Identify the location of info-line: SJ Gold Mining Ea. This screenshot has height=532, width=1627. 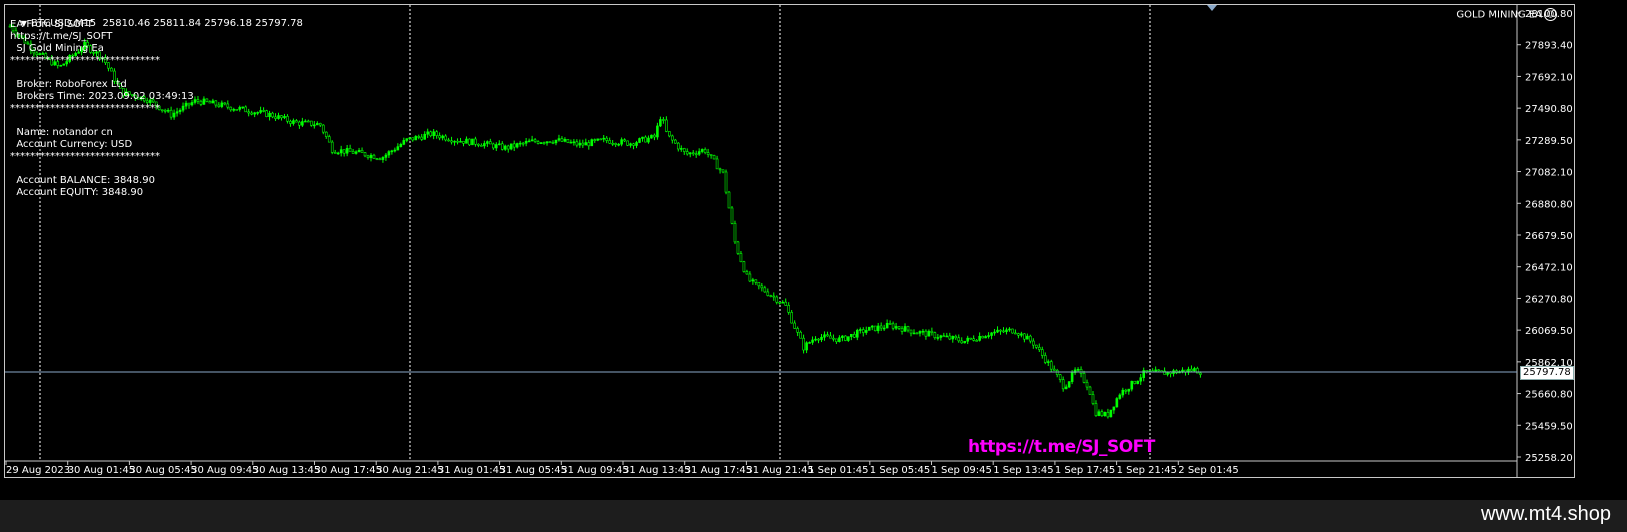
(57, 48).